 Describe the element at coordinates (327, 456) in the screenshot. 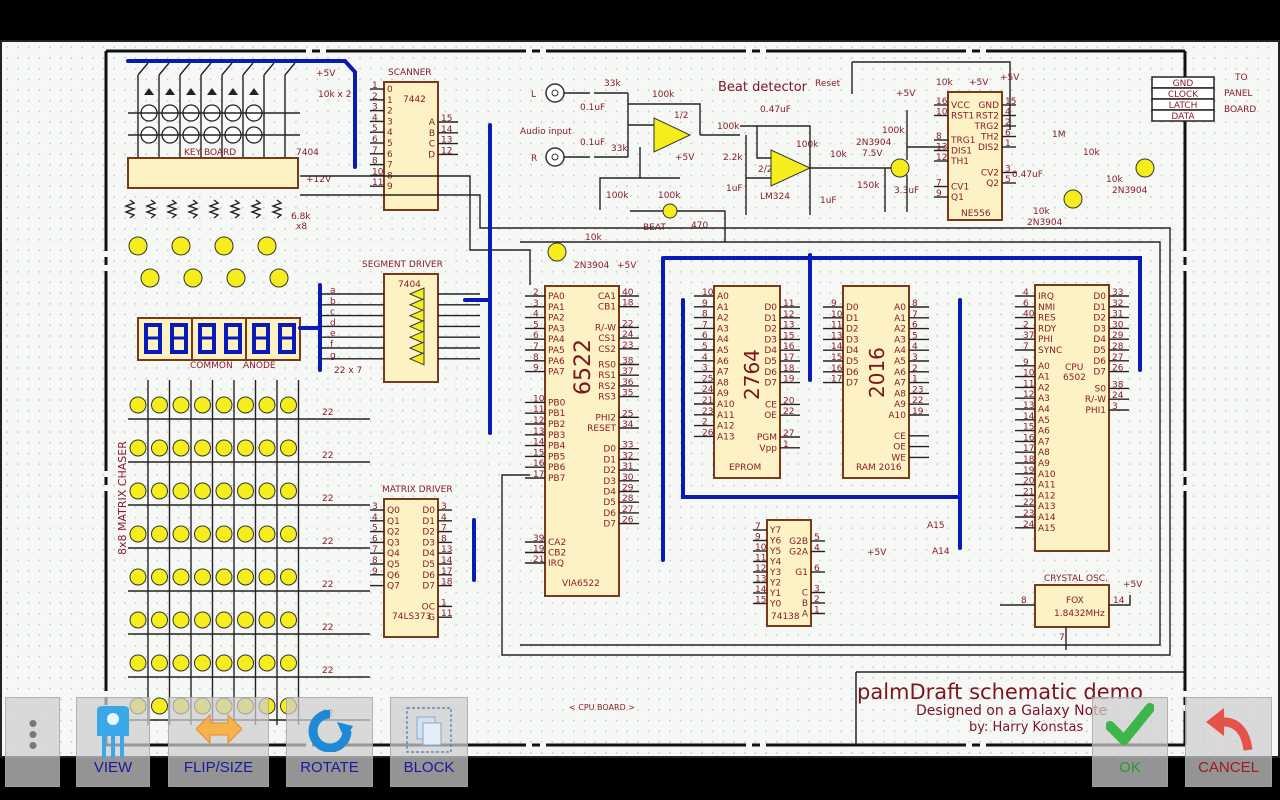

I see `resistor-value: 22` at that location.